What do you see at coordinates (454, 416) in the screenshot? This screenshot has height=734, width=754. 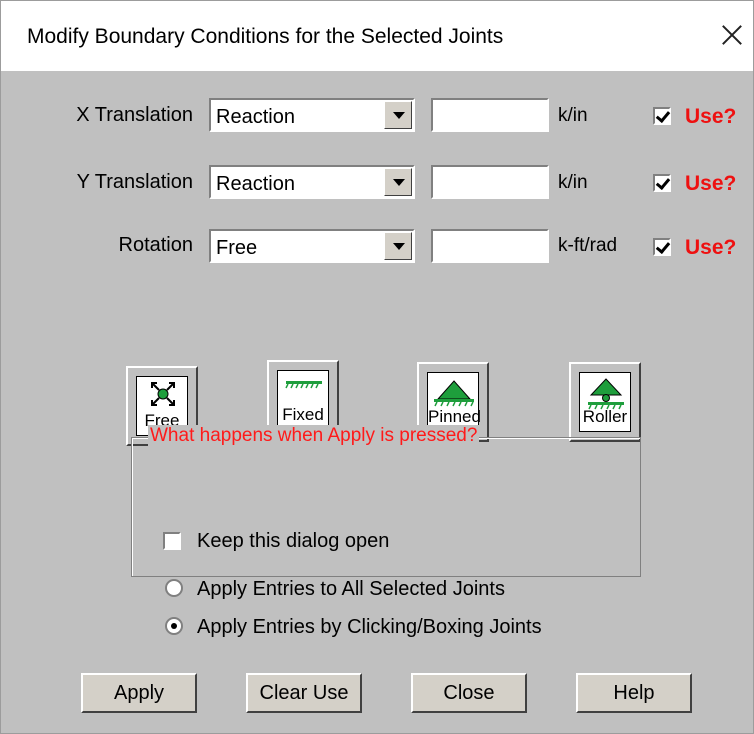 I see `pinned-preset-label: Pinned` at bounding box center [454, 416].